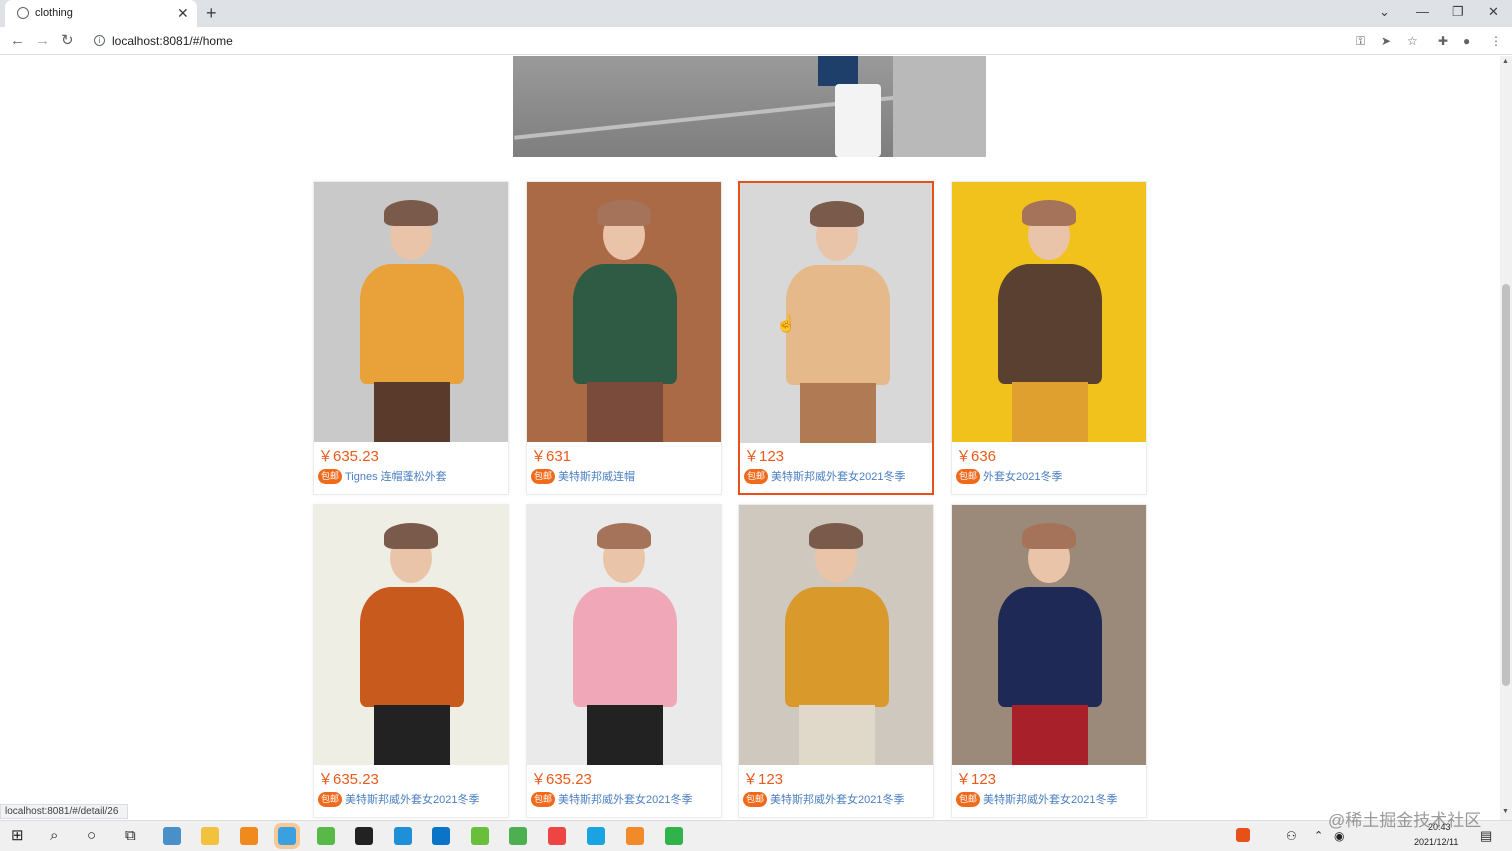  What do you see at coordinates (939, 106) in the screenshot?
I see `banner-curb` at bounding box center [939, 106].